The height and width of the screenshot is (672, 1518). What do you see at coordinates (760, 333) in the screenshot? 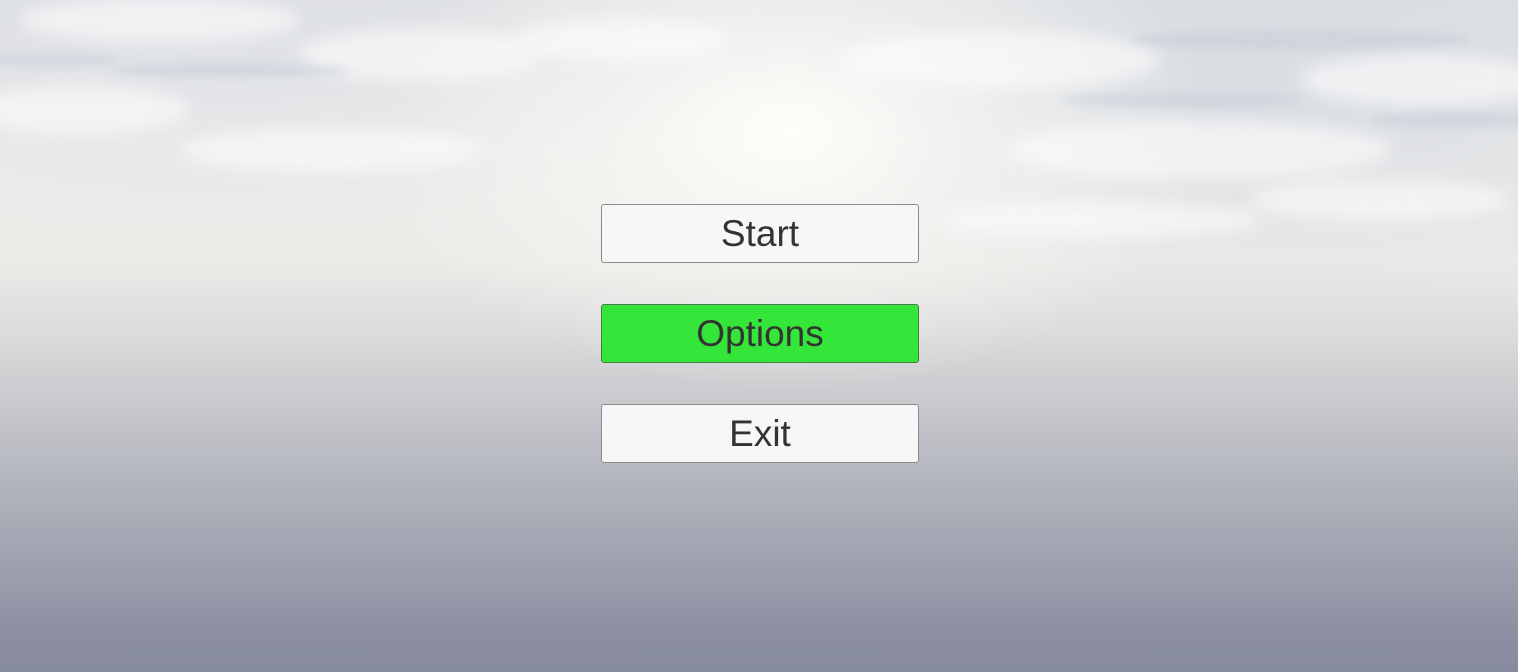
I see `options-button: Options` at bounding box center [760, 333].